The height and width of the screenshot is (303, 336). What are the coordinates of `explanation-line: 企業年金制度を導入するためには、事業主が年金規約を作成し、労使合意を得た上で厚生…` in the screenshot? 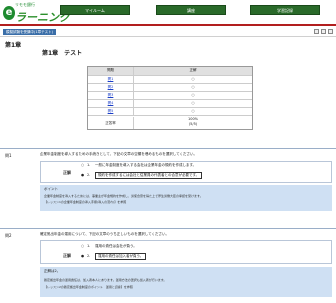 It's located at (123, 196).